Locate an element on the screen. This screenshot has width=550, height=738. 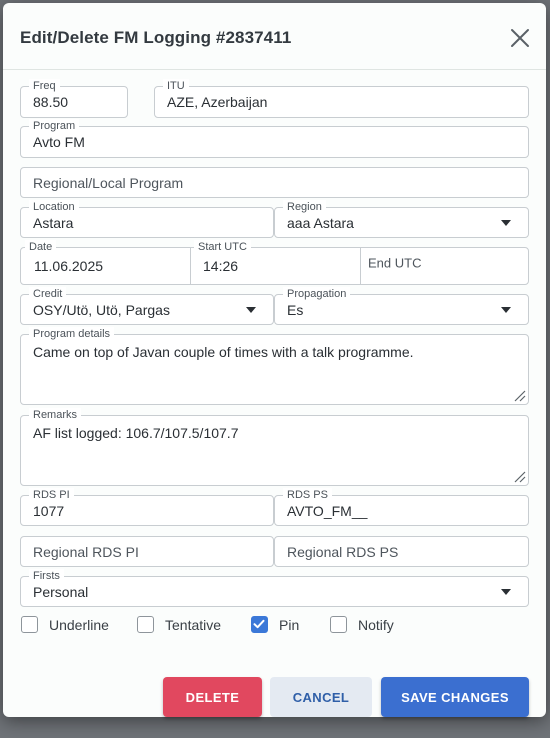
tentative-label: Tentative is located at coordinates (193, 625).